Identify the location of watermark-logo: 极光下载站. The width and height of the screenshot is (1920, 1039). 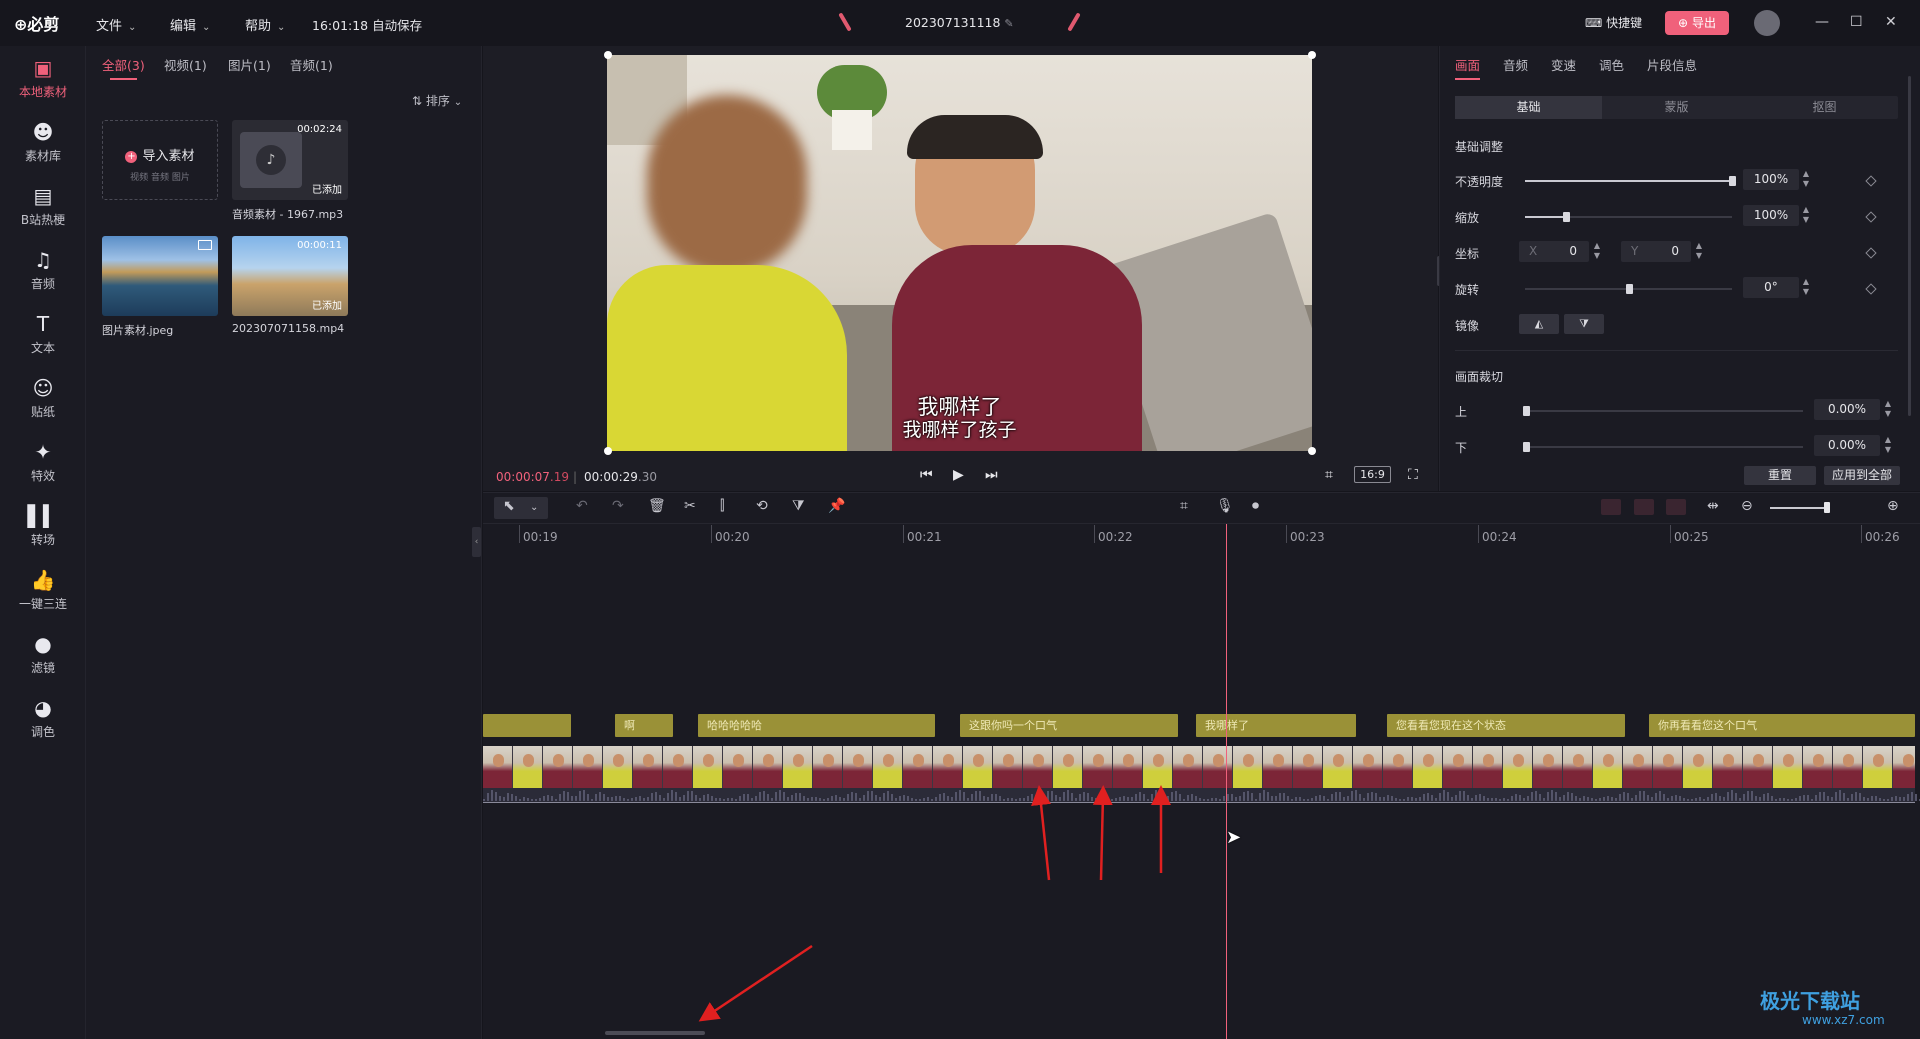
(1810, 1001).